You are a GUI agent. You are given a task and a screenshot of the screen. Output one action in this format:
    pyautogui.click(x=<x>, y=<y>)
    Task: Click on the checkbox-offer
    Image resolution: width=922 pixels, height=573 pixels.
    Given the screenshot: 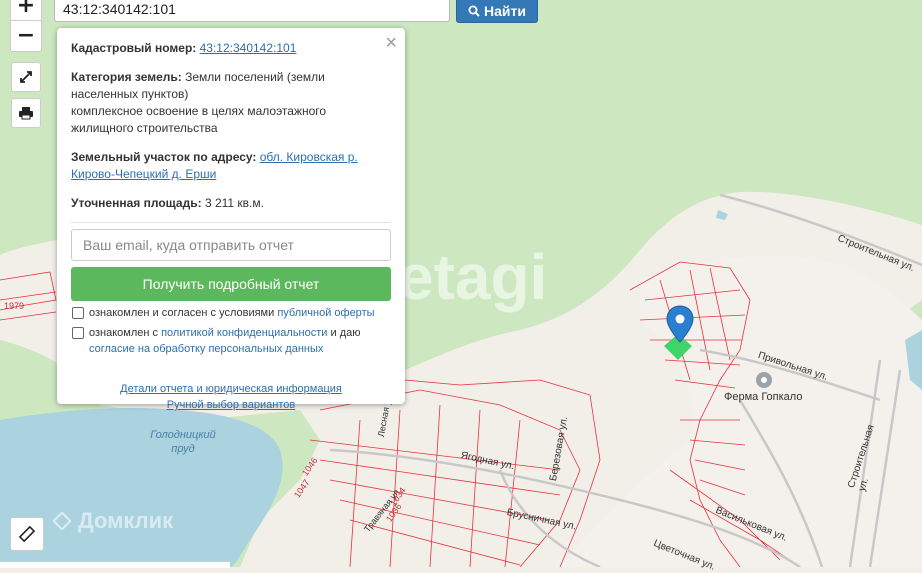 What is the action you would take?
    pyautogui.click(x=78, y=313)
    